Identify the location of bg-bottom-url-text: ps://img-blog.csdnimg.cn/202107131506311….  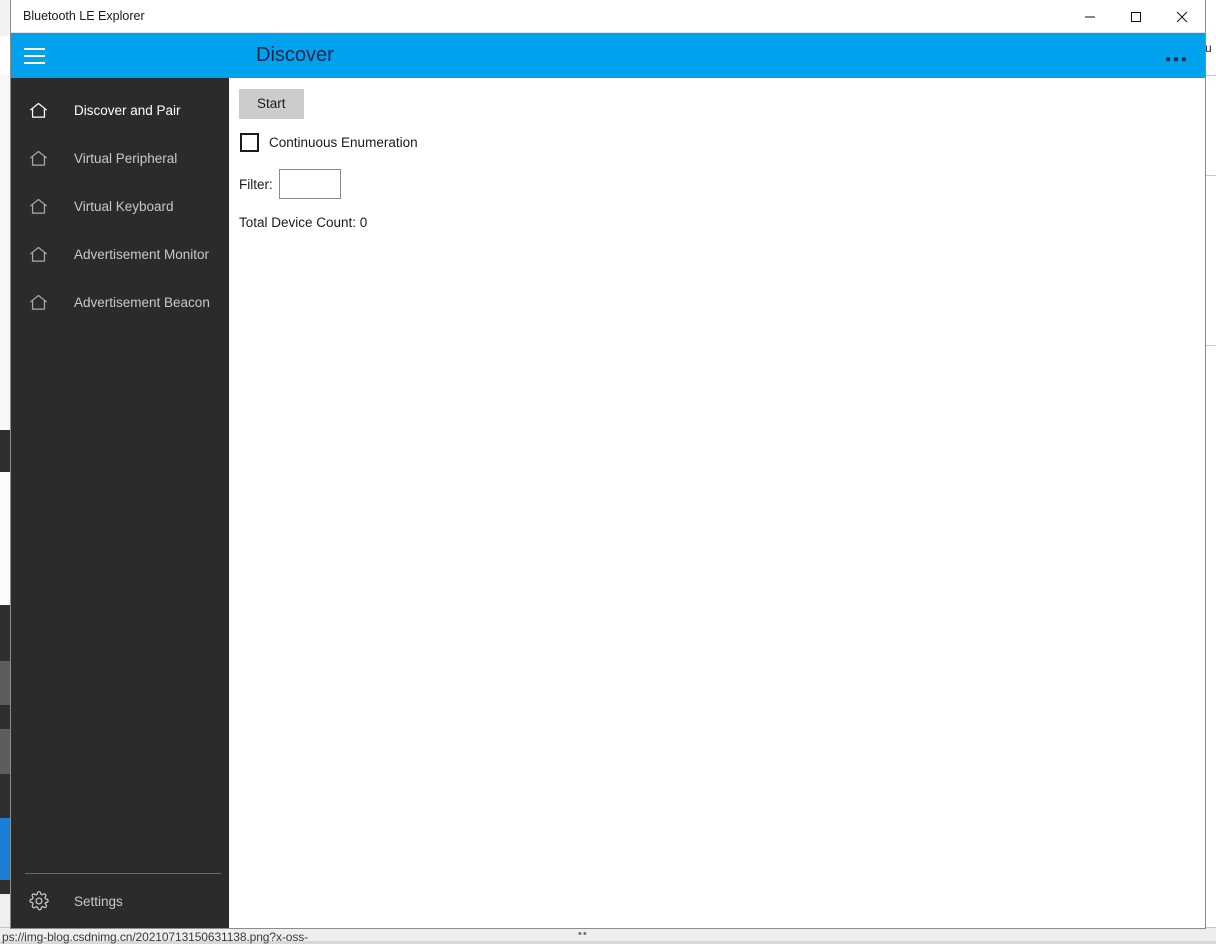
(155, 937).